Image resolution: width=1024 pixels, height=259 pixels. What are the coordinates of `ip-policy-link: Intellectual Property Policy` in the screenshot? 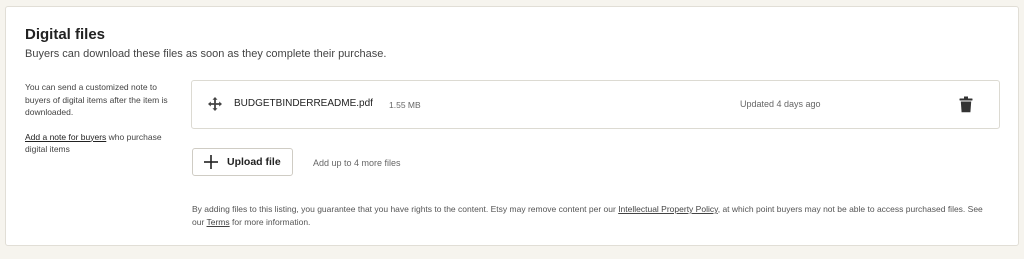 It's located at (668, 209).